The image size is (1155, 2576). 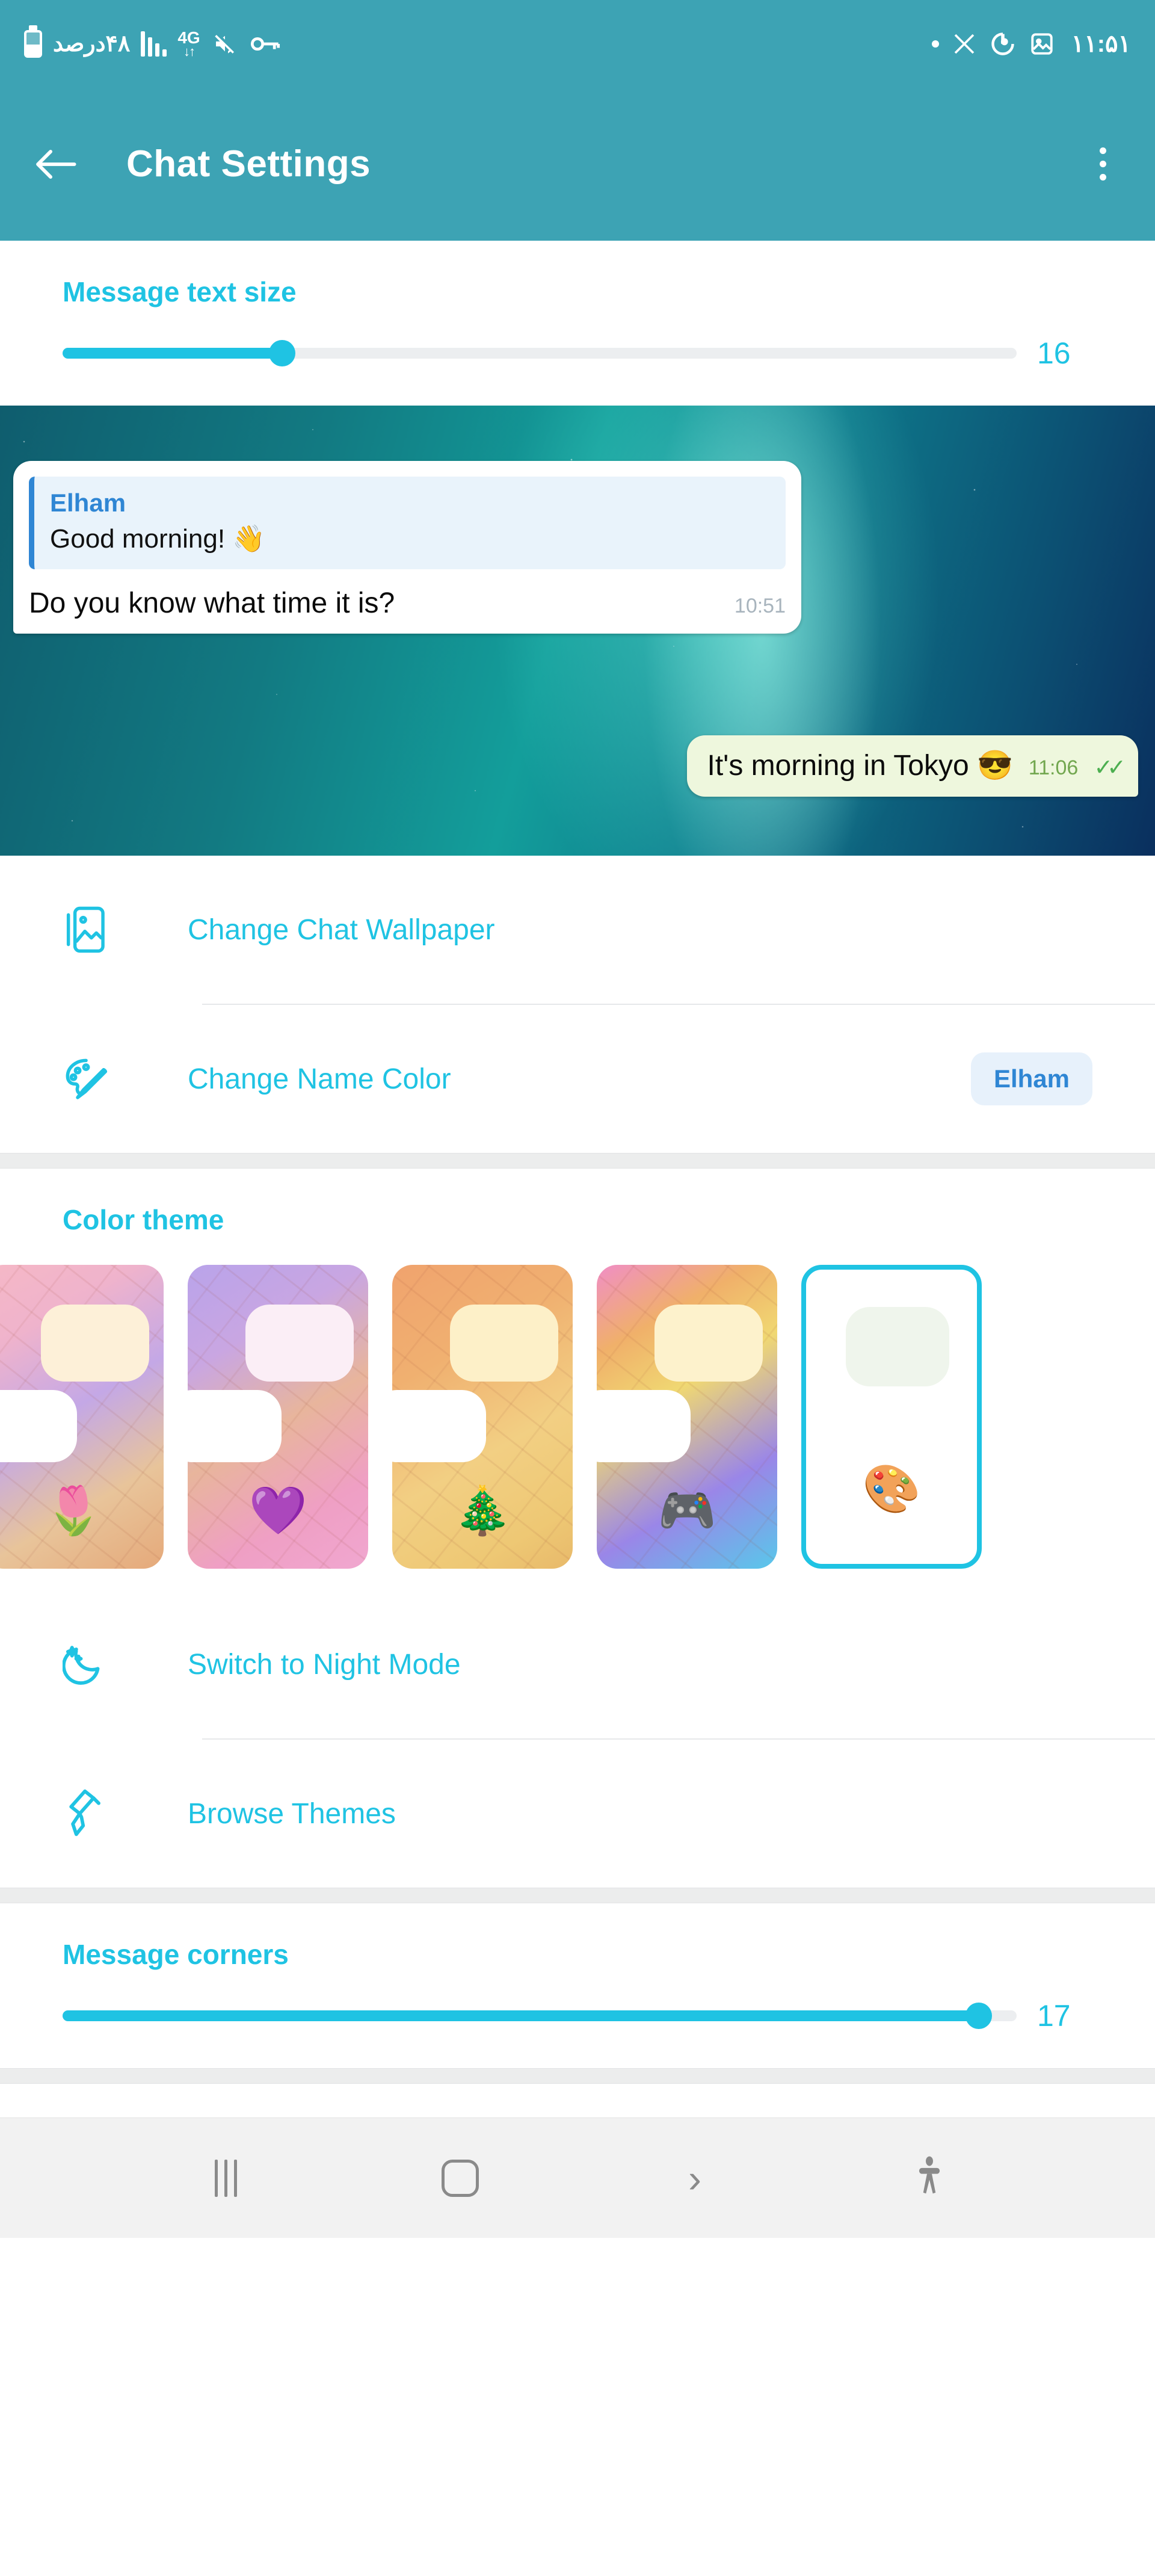 I want to click on row-change-chat-wallpaper: Change Chat Wallpaper, so click(x=578, y=930).